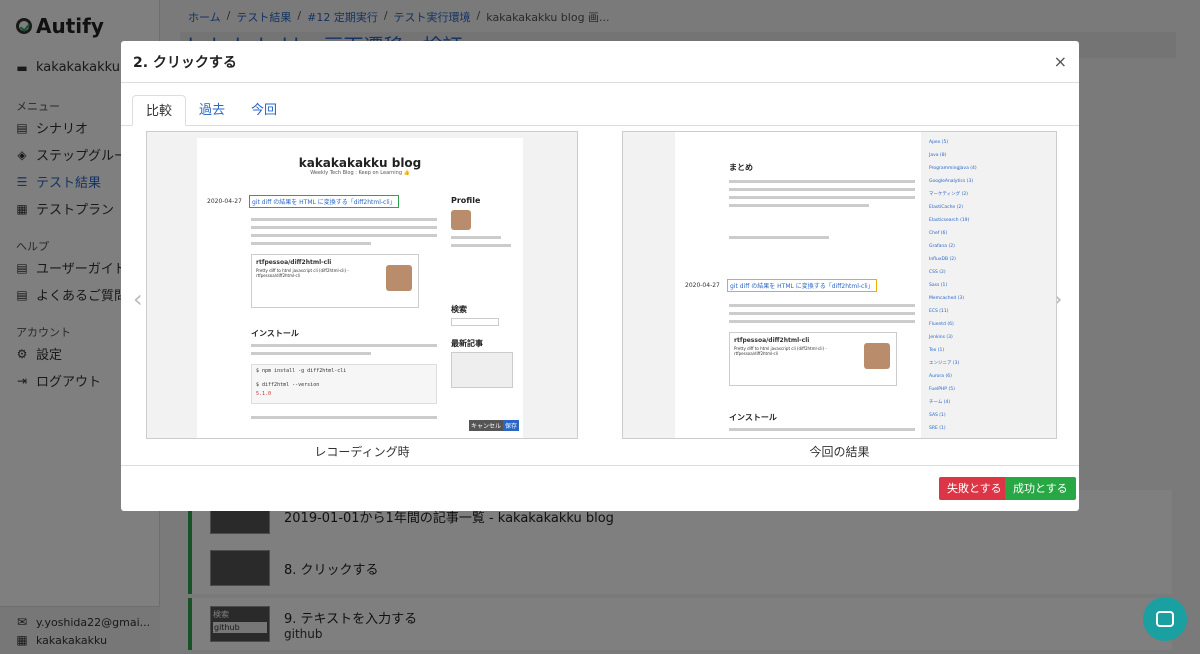  What do you see at coordinates (953, 168) in the screenshot?
I see `category-link: ProgrammingJava (4)` at bounding box center [953, 168].